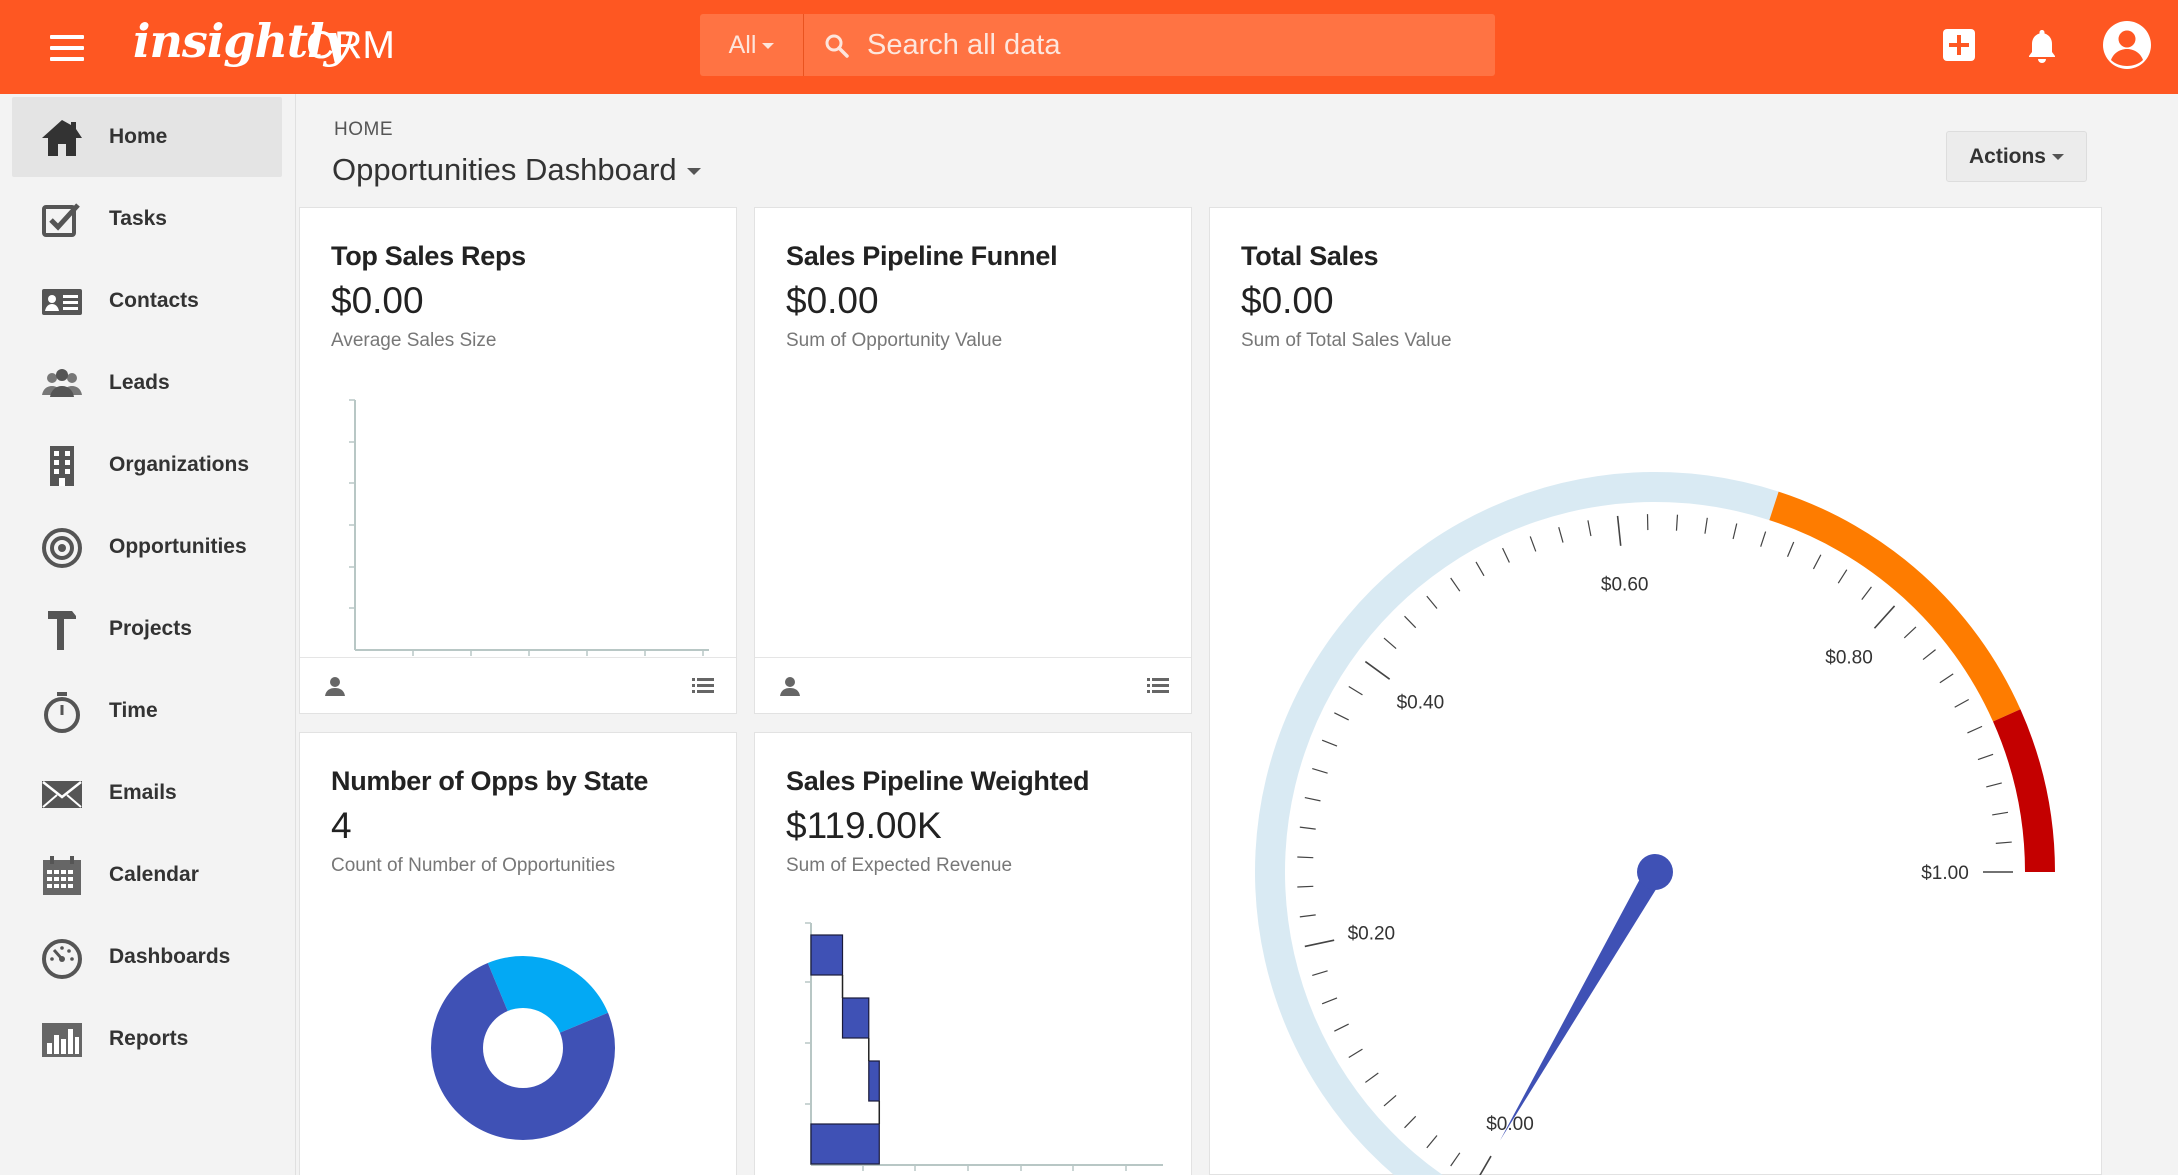 This screenshot has width=2178, height=1175. Describe the element at coordinates (526, 527) in the screenshot. I see `axis-ticks` at that location.